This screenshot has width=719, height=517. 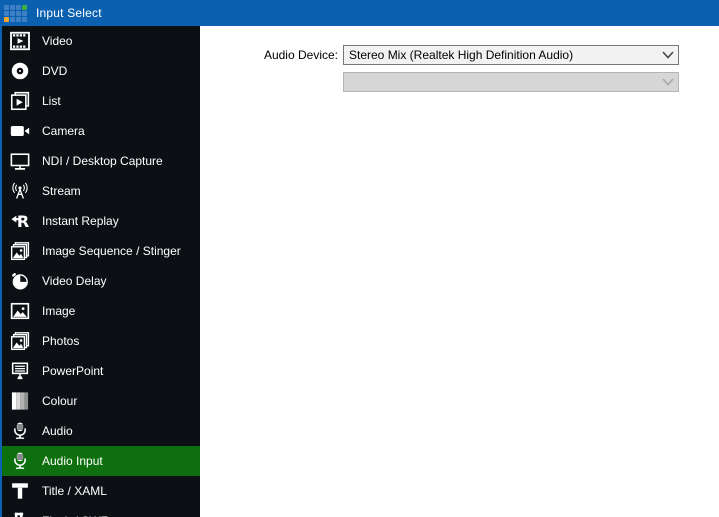 I want to click on vmix-logo-icon, so click(x=15, y=13).